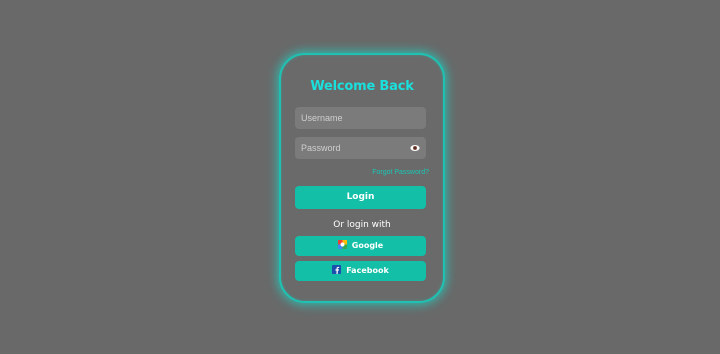  I want to click on login-button: Login, so click(360, 197).